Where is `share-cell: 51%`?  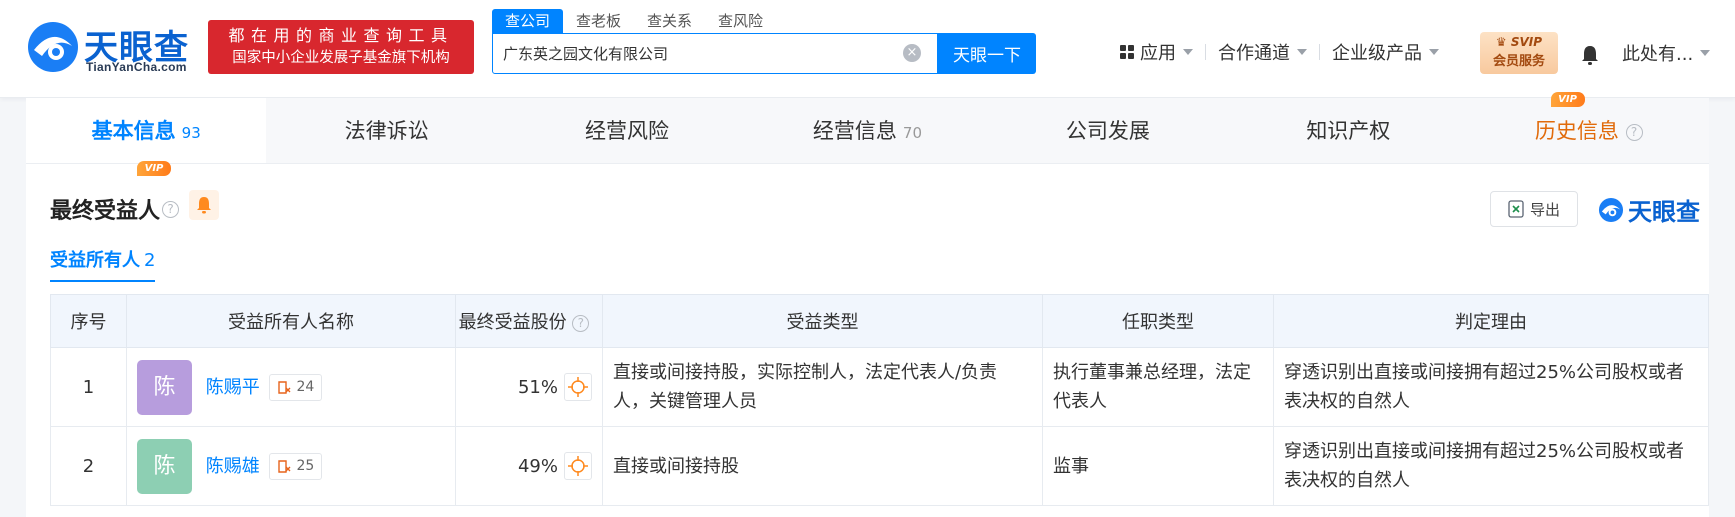
share-cell: 51% is located at coordinates (529, 387).